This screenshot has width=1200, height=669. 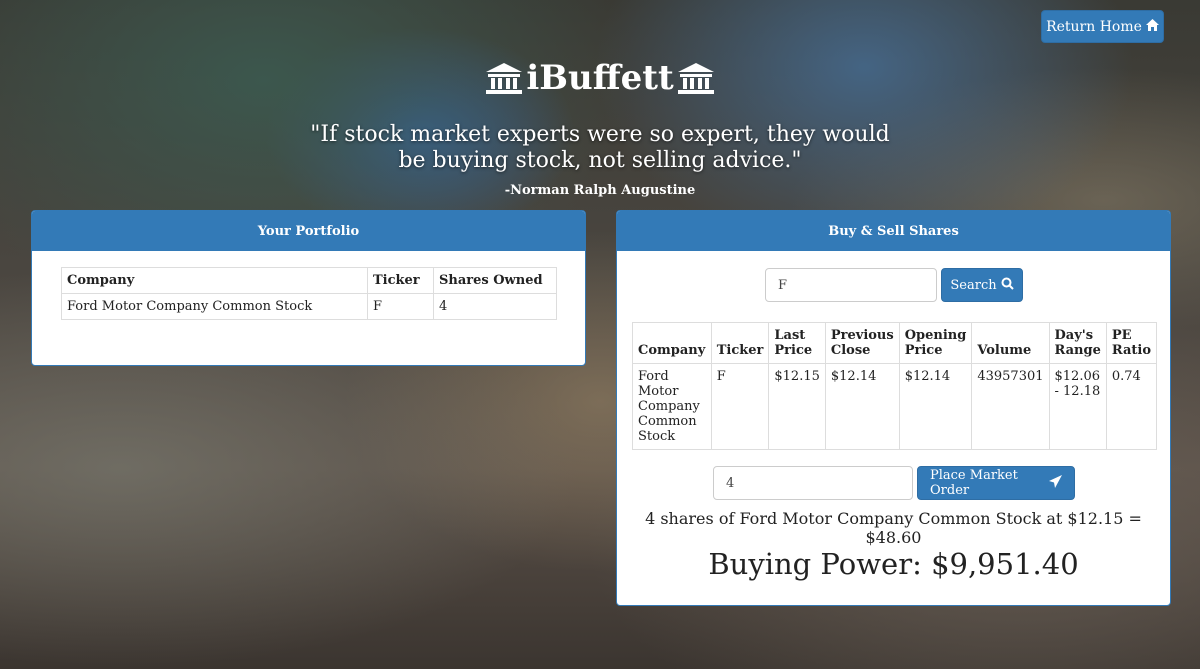 I want to click on search-form: F Search, so click(x=894, y=285).